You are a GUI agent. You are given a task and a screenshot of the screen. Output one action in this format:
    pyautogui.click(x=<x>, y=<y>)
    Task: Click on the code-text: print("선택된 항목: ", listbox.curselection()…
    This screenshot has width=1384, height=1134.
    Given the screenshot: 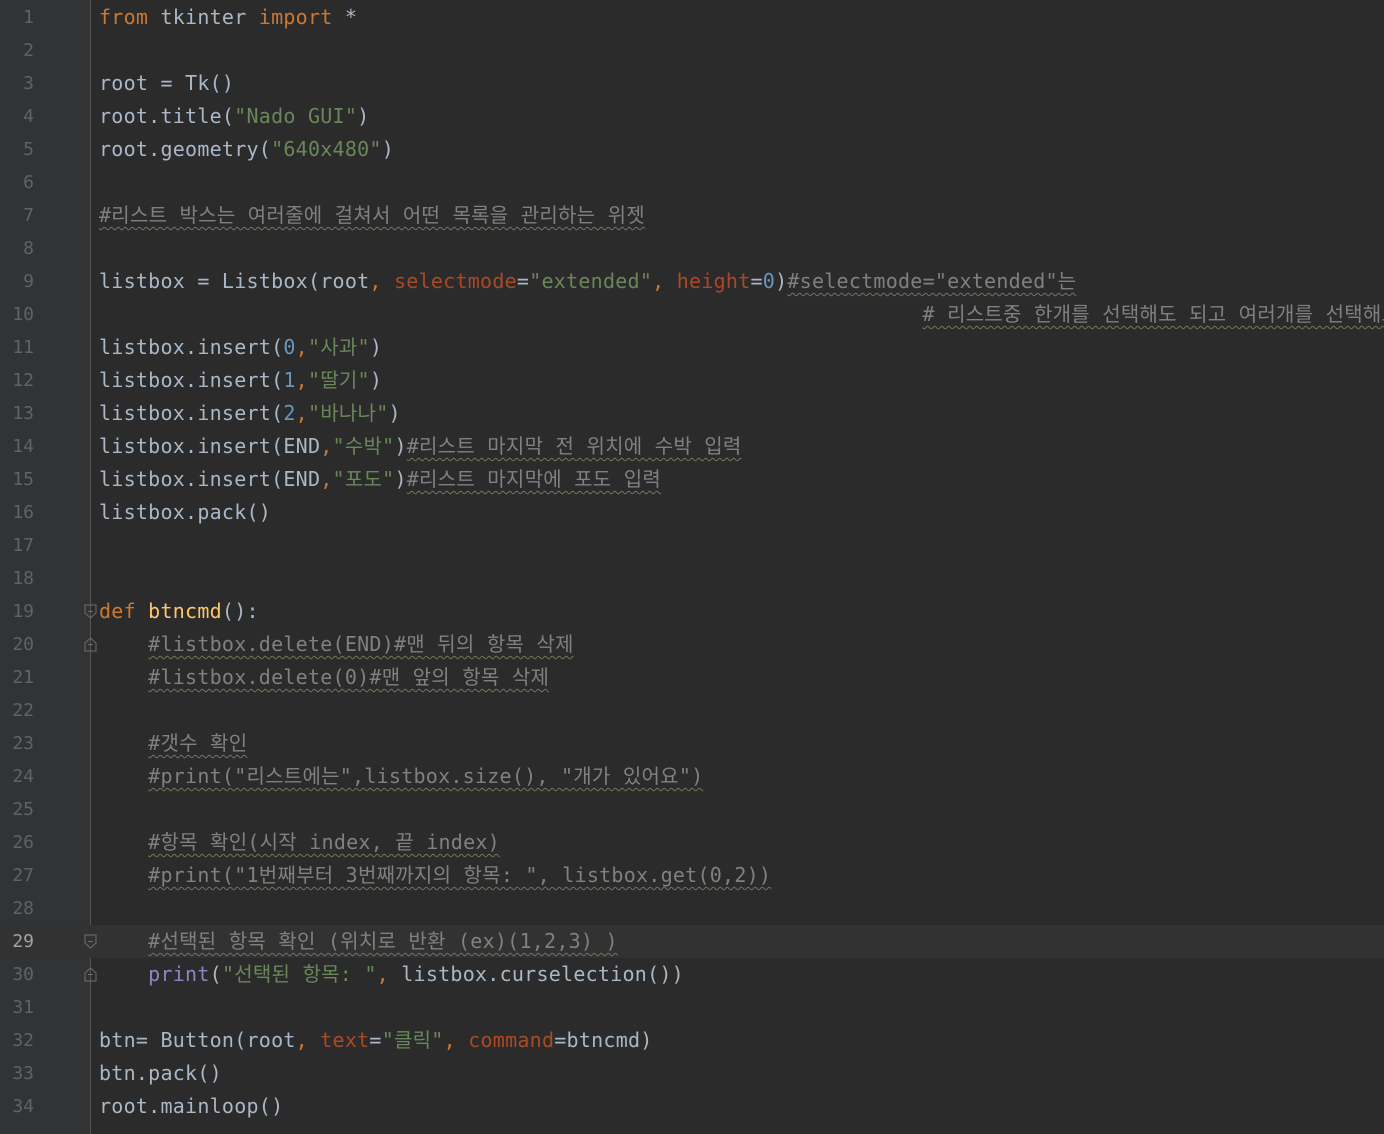 What is the action you would take?
    pyautogui.click(x=391, y=974)
    